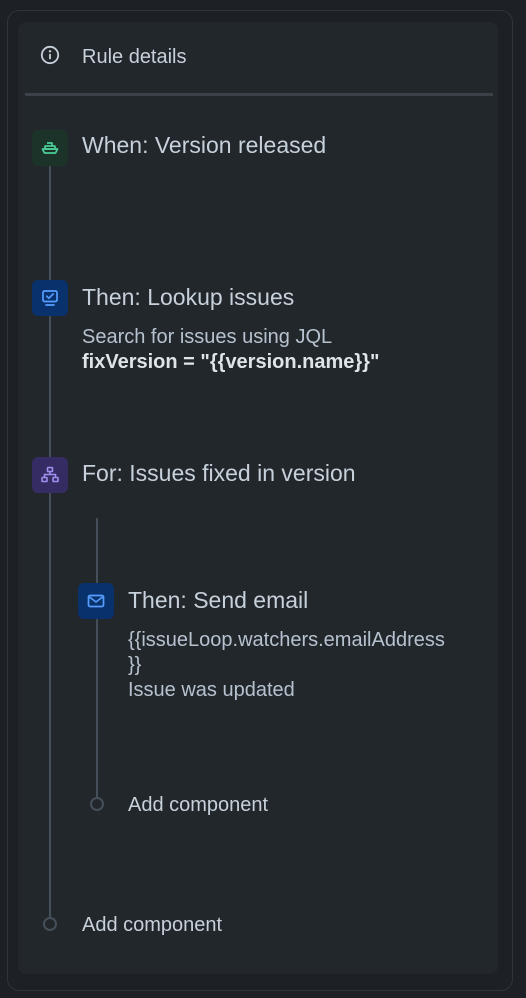 The height and width of the screenshot is (998, 526). I want to click on email-icon-tile, so click(96, 601).